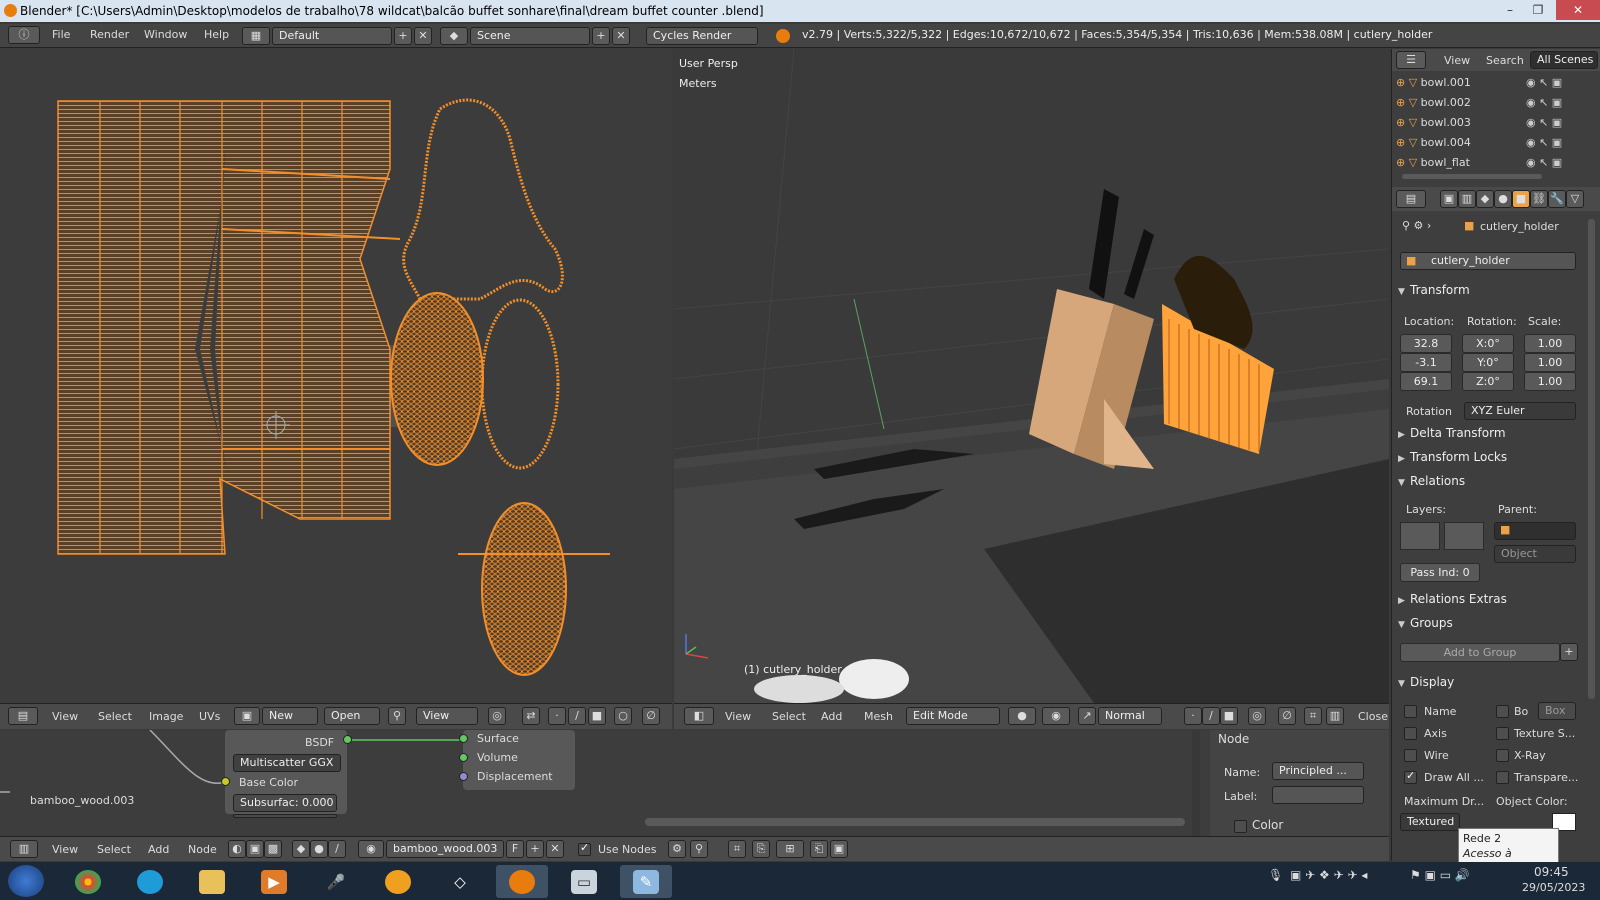  What do you see at coordinates (557, 716) in the screenshot?
I see `vertex-select-icon: ·` at bounding box center [557, 716].